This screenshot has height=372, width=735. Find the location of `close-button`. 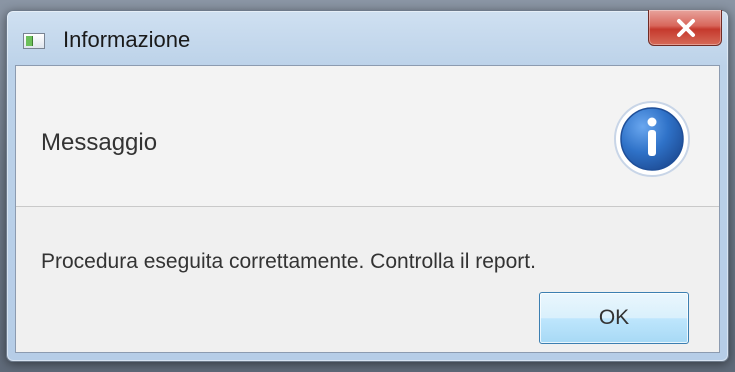

close-button is located at coordinates (685, 28).